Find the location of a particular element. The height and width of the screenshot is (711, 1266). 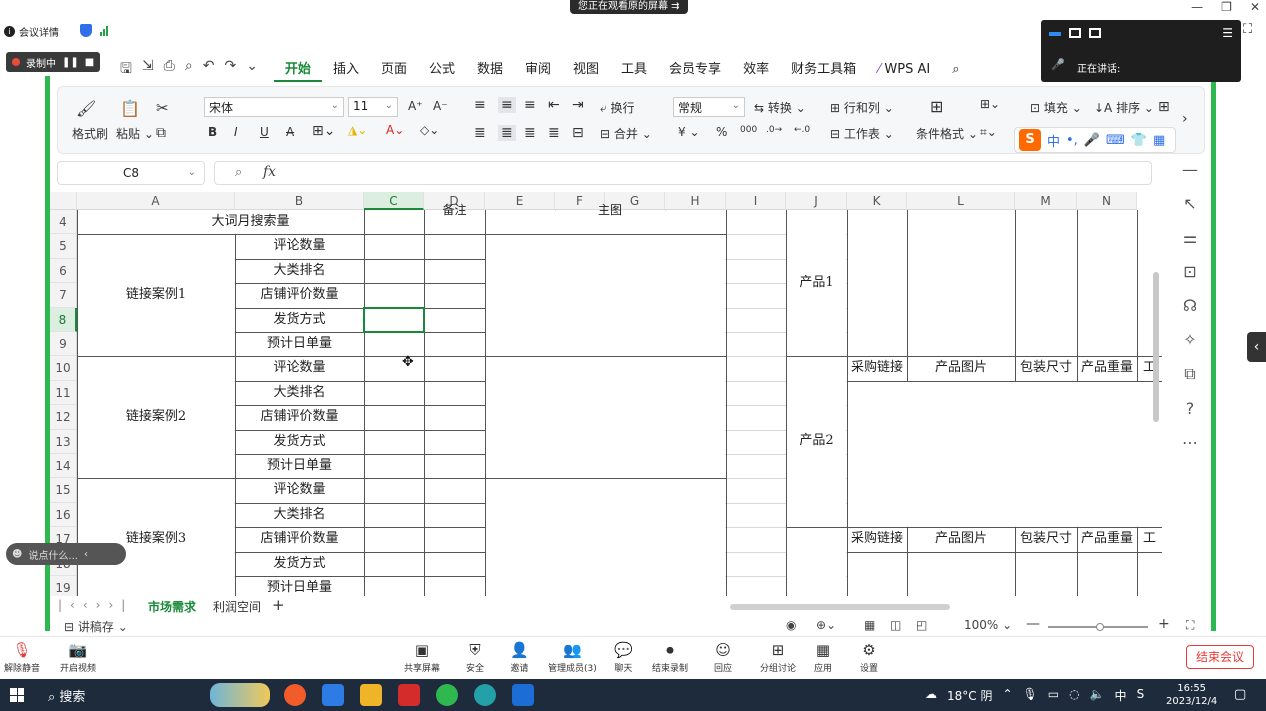

row-header: 4 is located at coordinates (63, 222).